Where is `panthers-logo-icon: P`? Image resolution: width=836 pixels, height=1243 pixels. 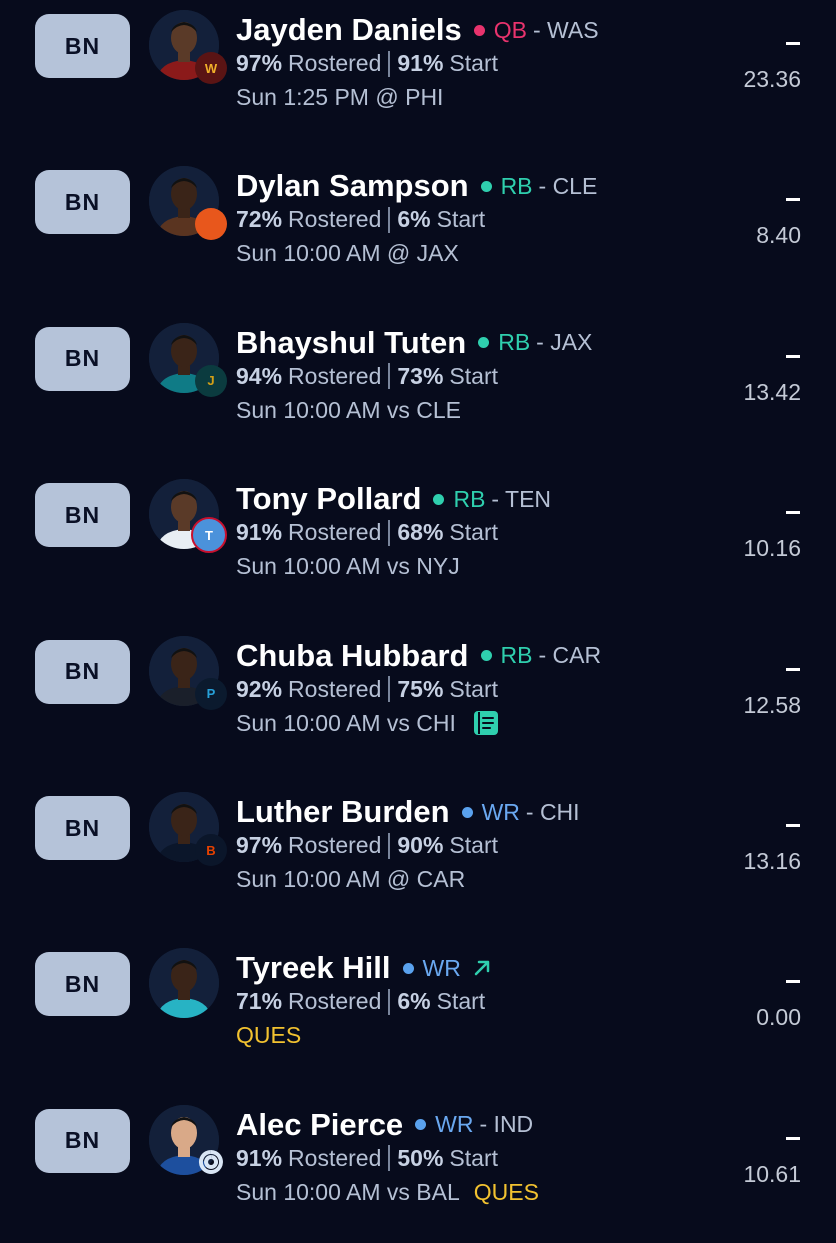 panthers-logo-icon: P is located at coordinates (211, 693).